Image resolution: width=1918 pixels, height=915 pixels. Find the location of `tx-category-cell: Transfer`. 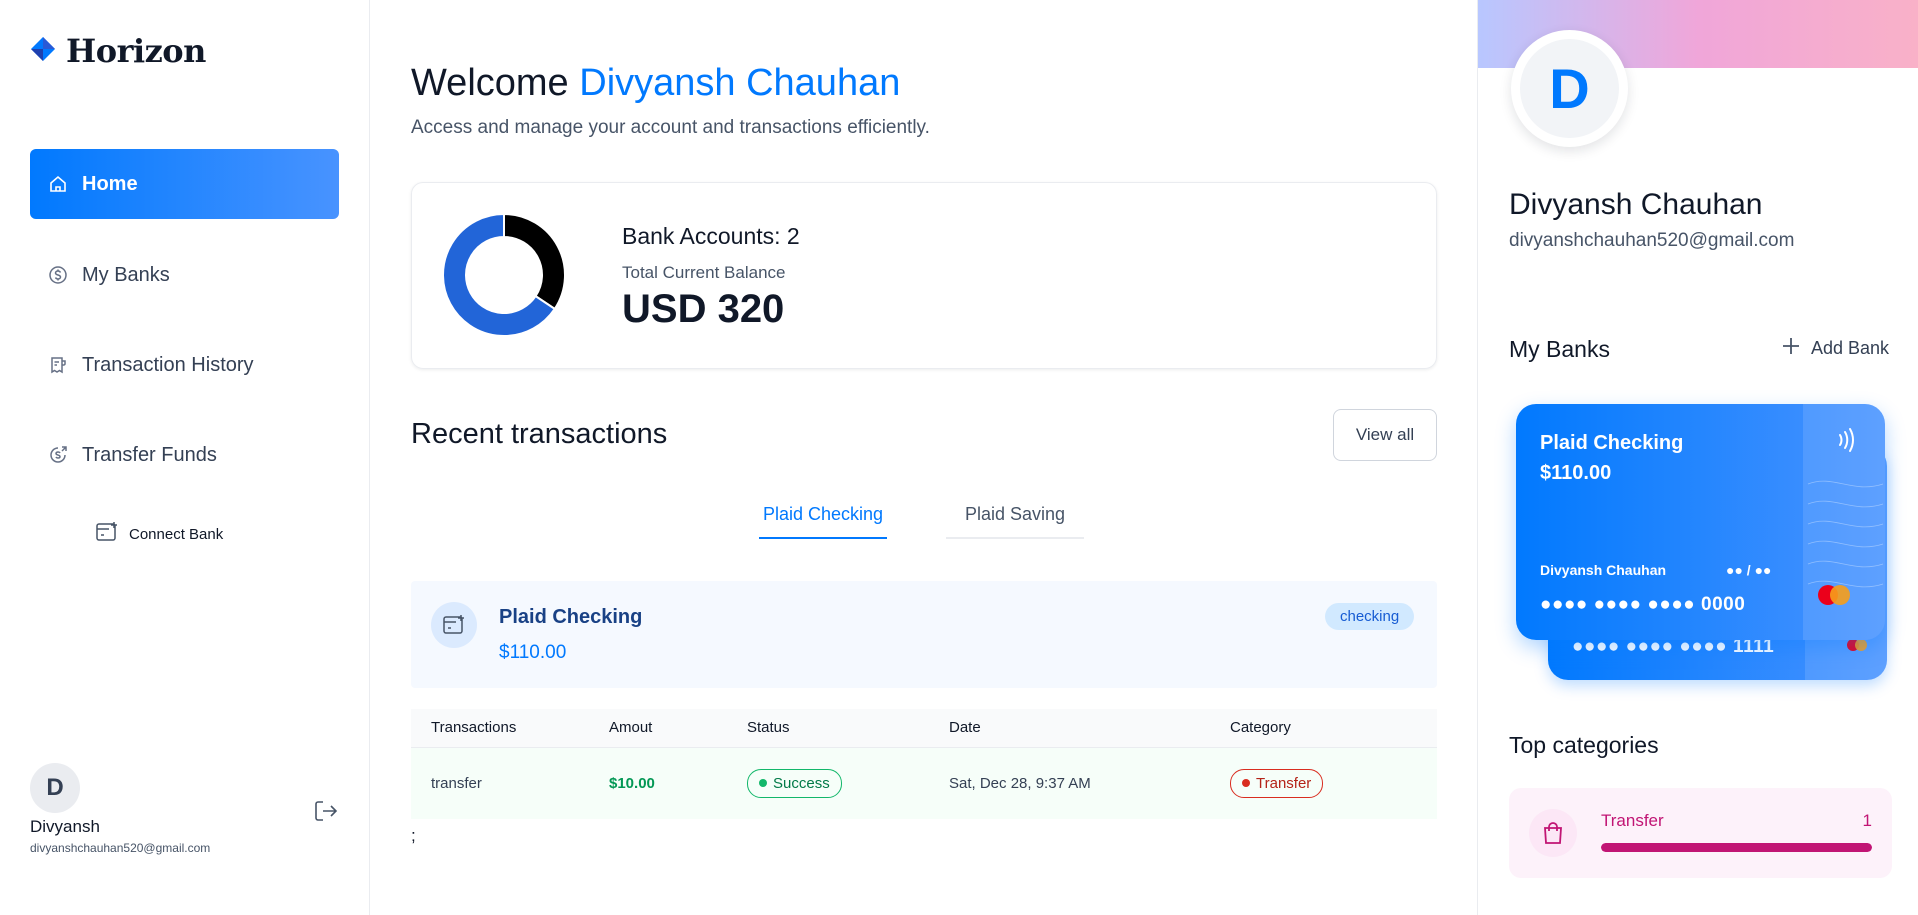

tx-category-cell: Transfer is located at coordinates (1333, 783).